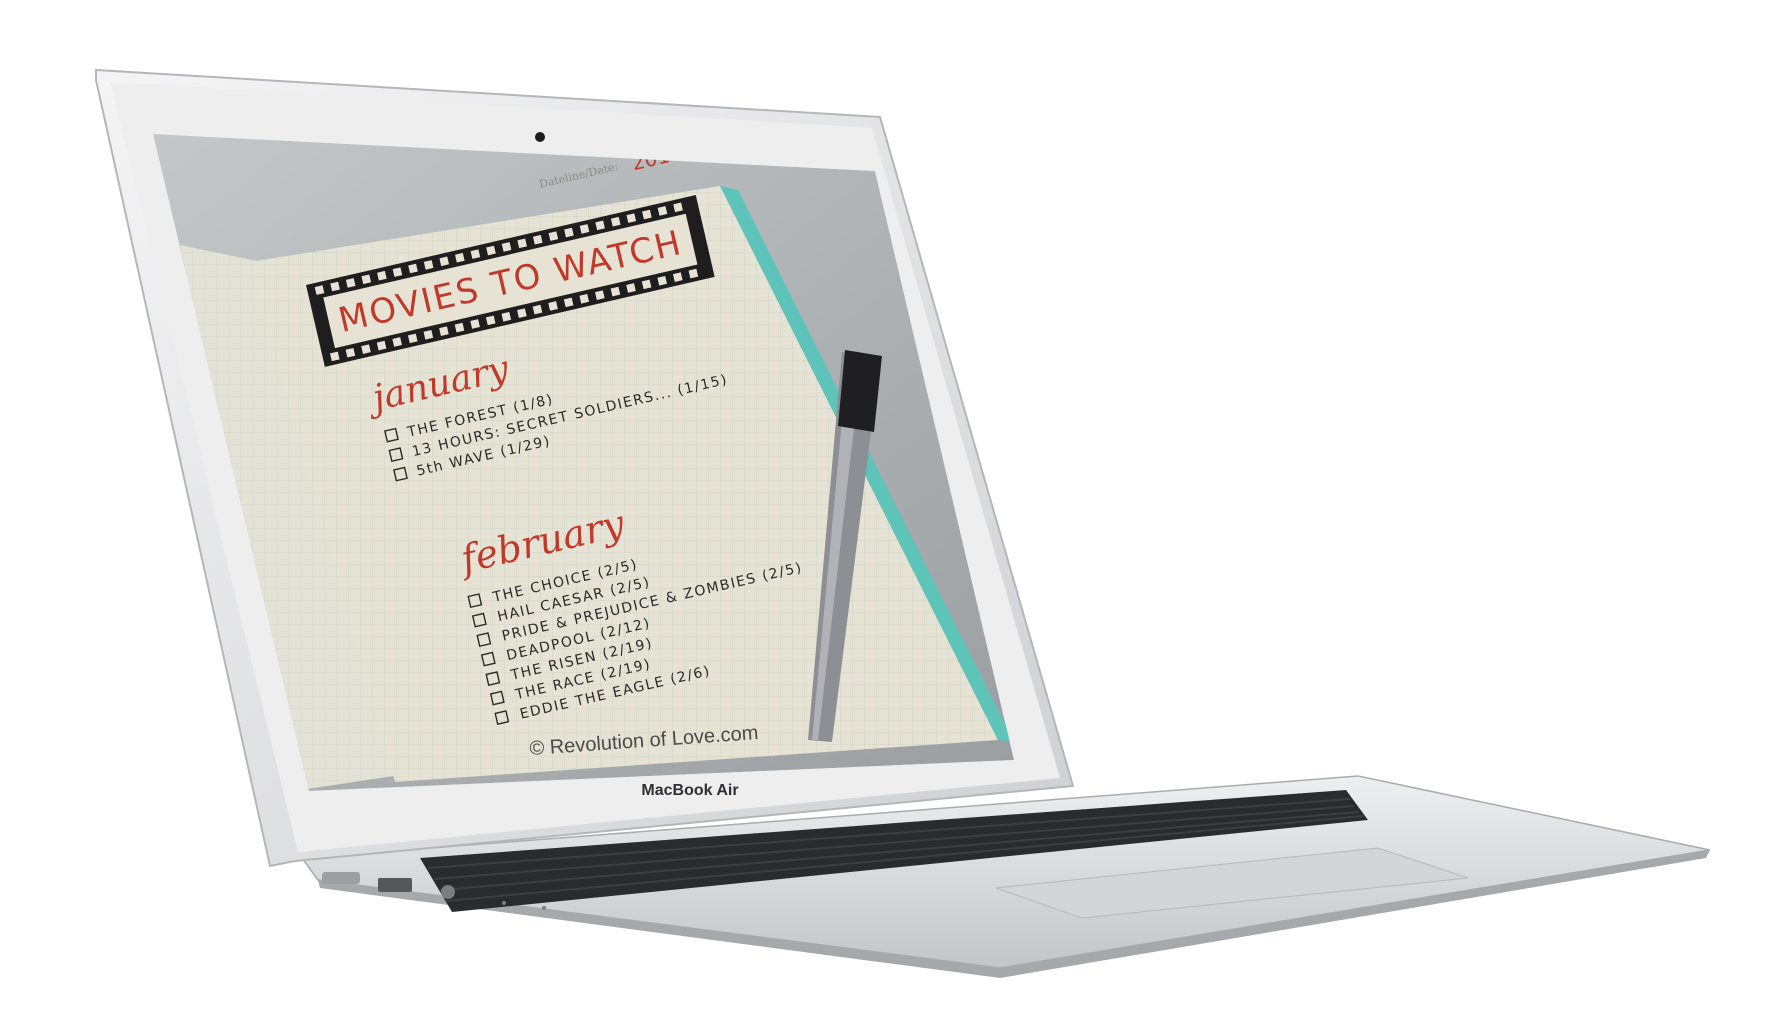  What do you see at coordinates (540, 137) in the screenshot?
I see `camera-icon` at bounding box center [540, 137].